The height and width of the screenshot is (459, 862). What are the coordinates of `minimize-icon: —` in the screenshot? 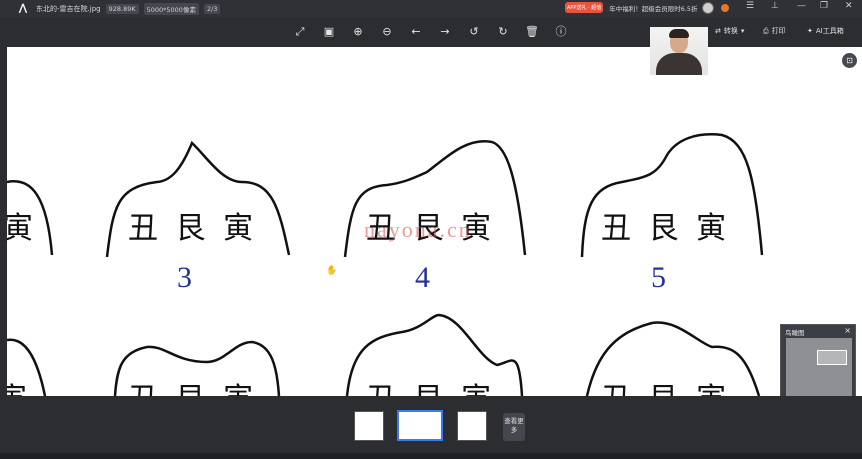 It's located at (801, 6).